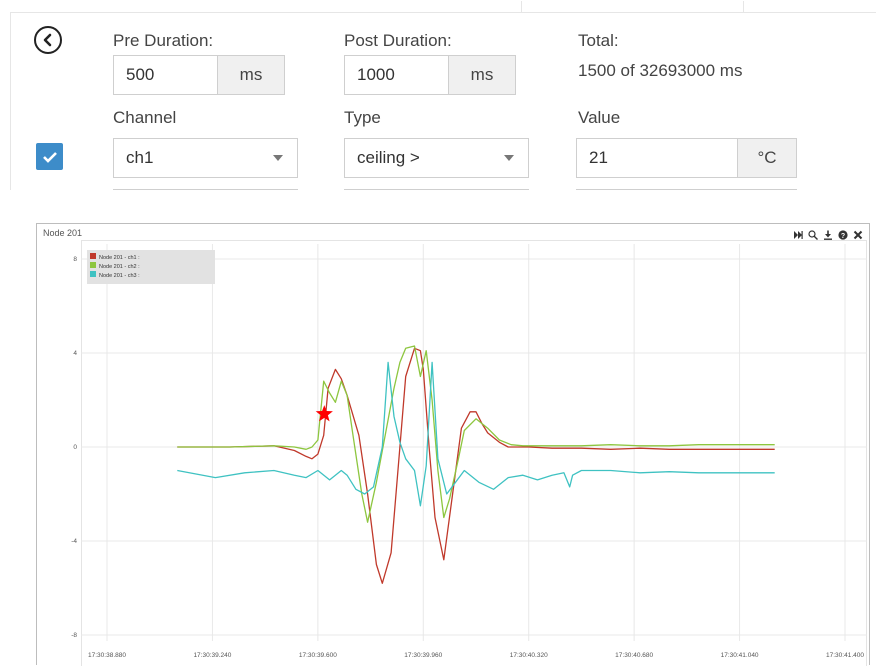  I want to click on x-tick-label: 17:30:41.040, so click(740, 655).